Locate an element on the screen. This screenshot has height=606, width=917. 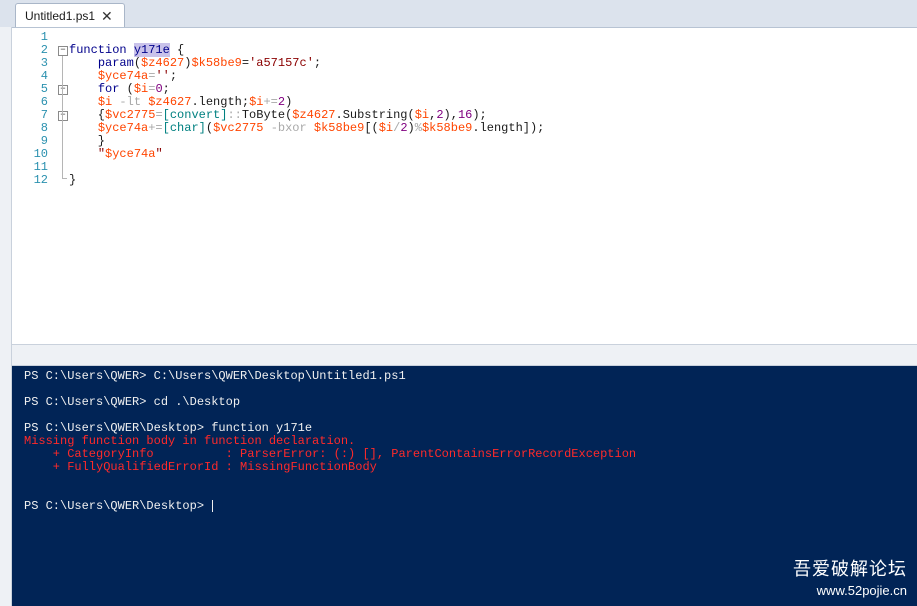
prompt-text: PS C:\Users\QWER\Desktop> is located at coordinates (118, 506).